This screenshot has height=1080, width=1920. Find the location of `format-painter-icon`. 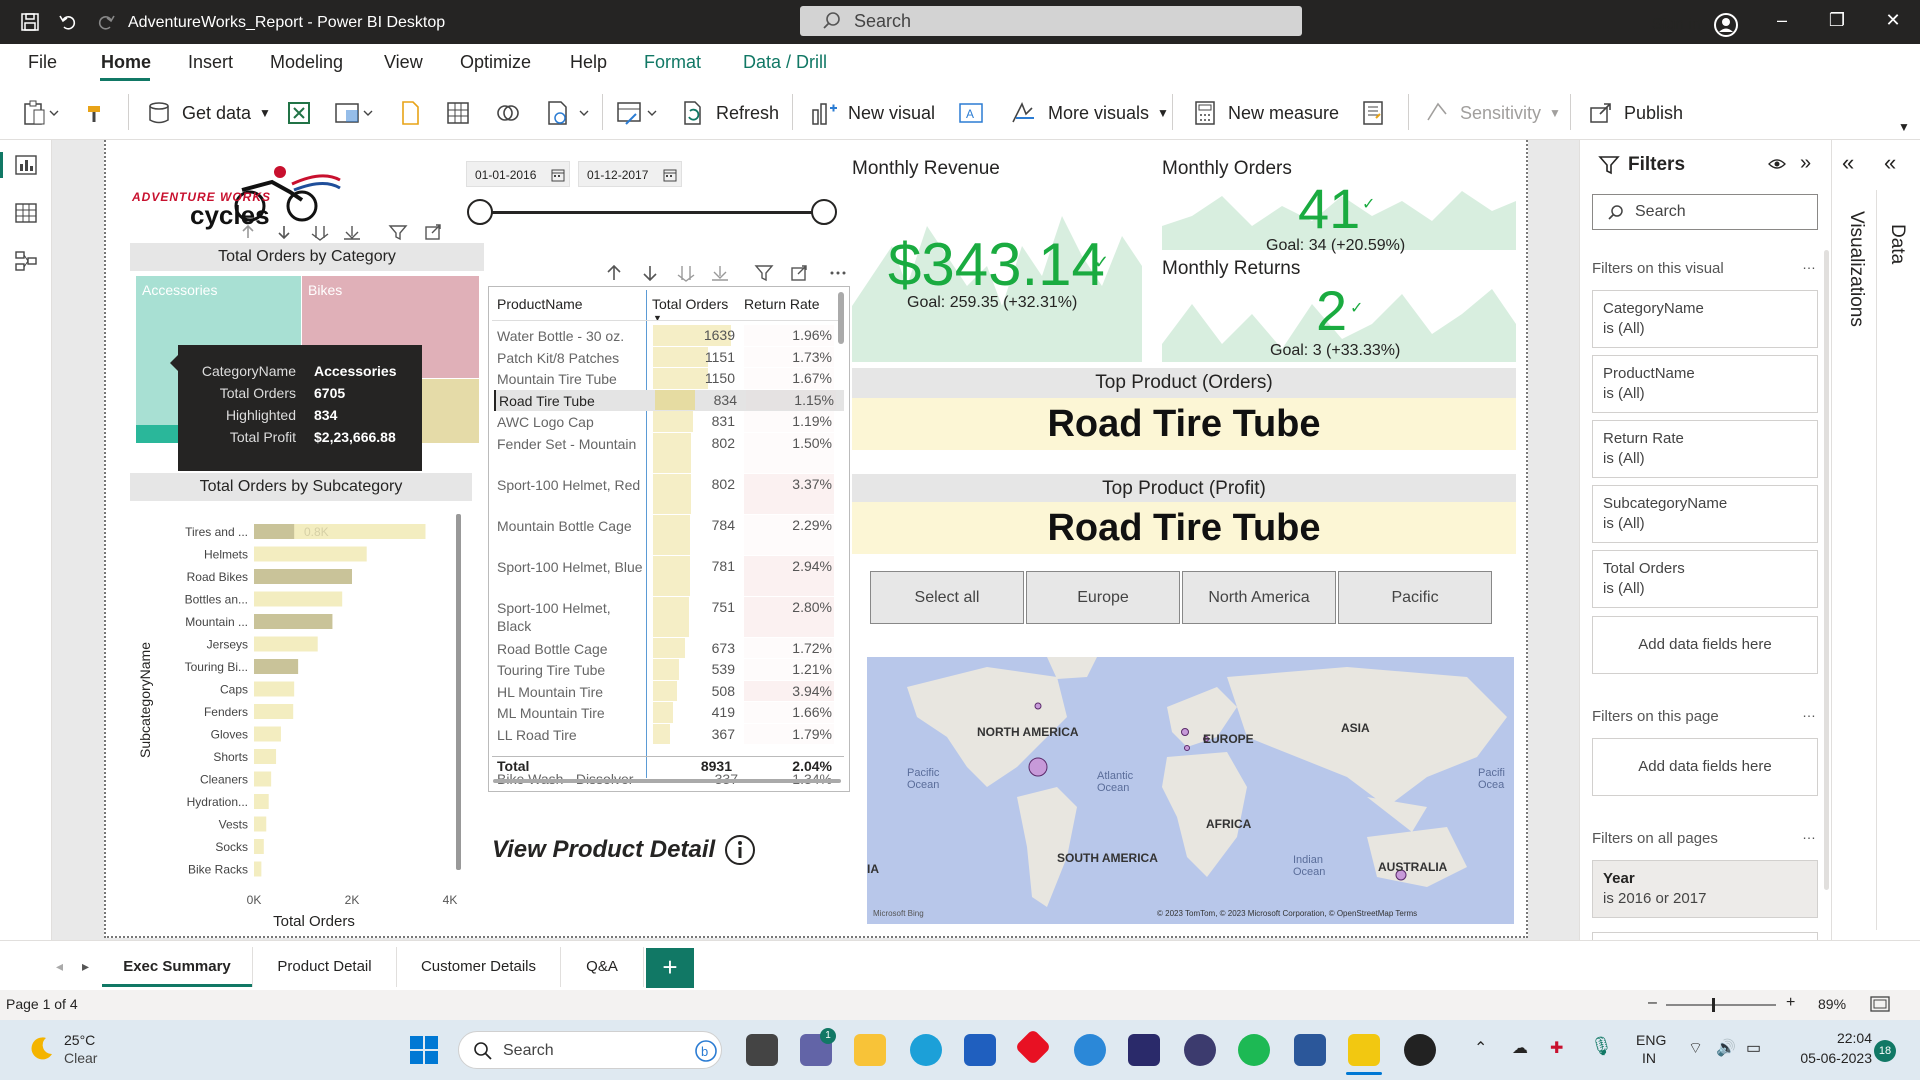

format-painter-icon is located at coordinates (101, 113).